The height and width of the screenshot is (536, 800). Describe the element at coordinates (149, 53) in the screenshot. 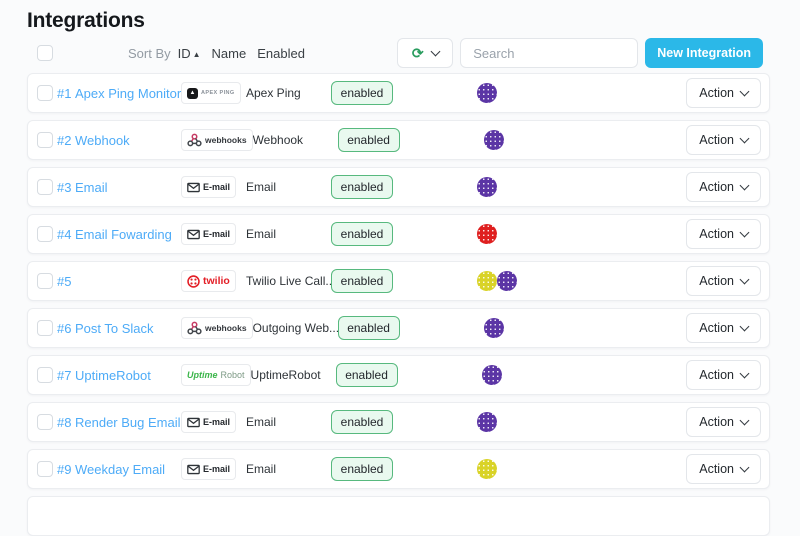

I see `sort-by-label: Sort By` at that location.